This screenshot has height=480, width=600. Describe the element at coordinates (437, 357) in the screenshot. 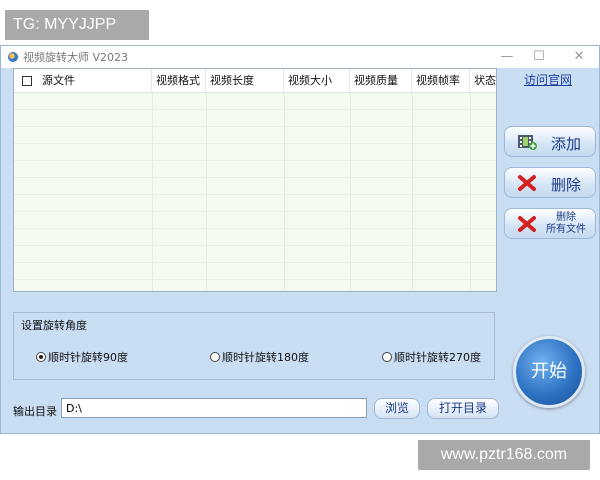

I see `radio-label: 顺时针旋转270度` at that location.